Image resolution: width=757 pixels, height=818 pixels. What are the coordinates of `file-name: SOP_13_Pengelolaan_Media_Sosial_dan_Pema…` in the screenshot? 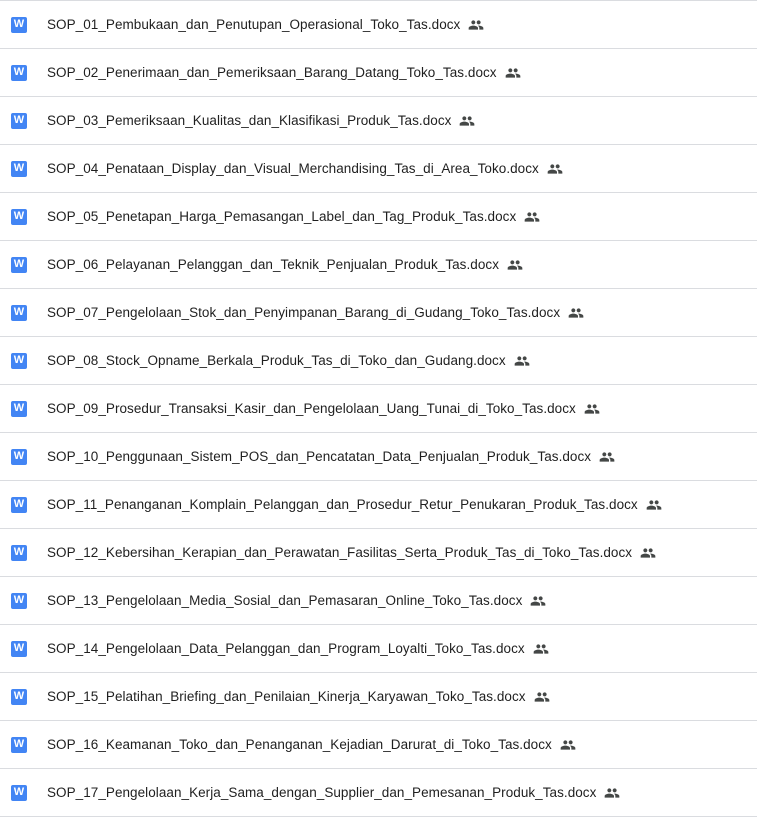 It's located at (285, 600).